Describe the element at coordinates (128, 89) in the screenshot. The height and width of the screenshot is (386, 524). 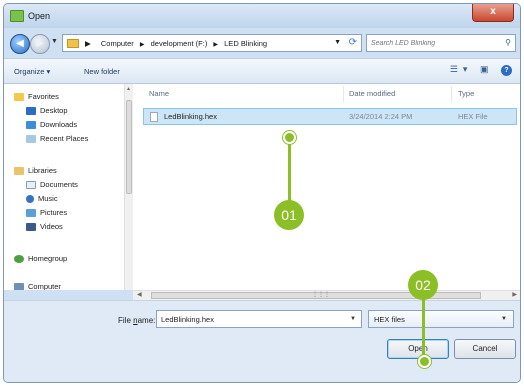
I see `scroll-up-arrow-icon: ▲` at that location.